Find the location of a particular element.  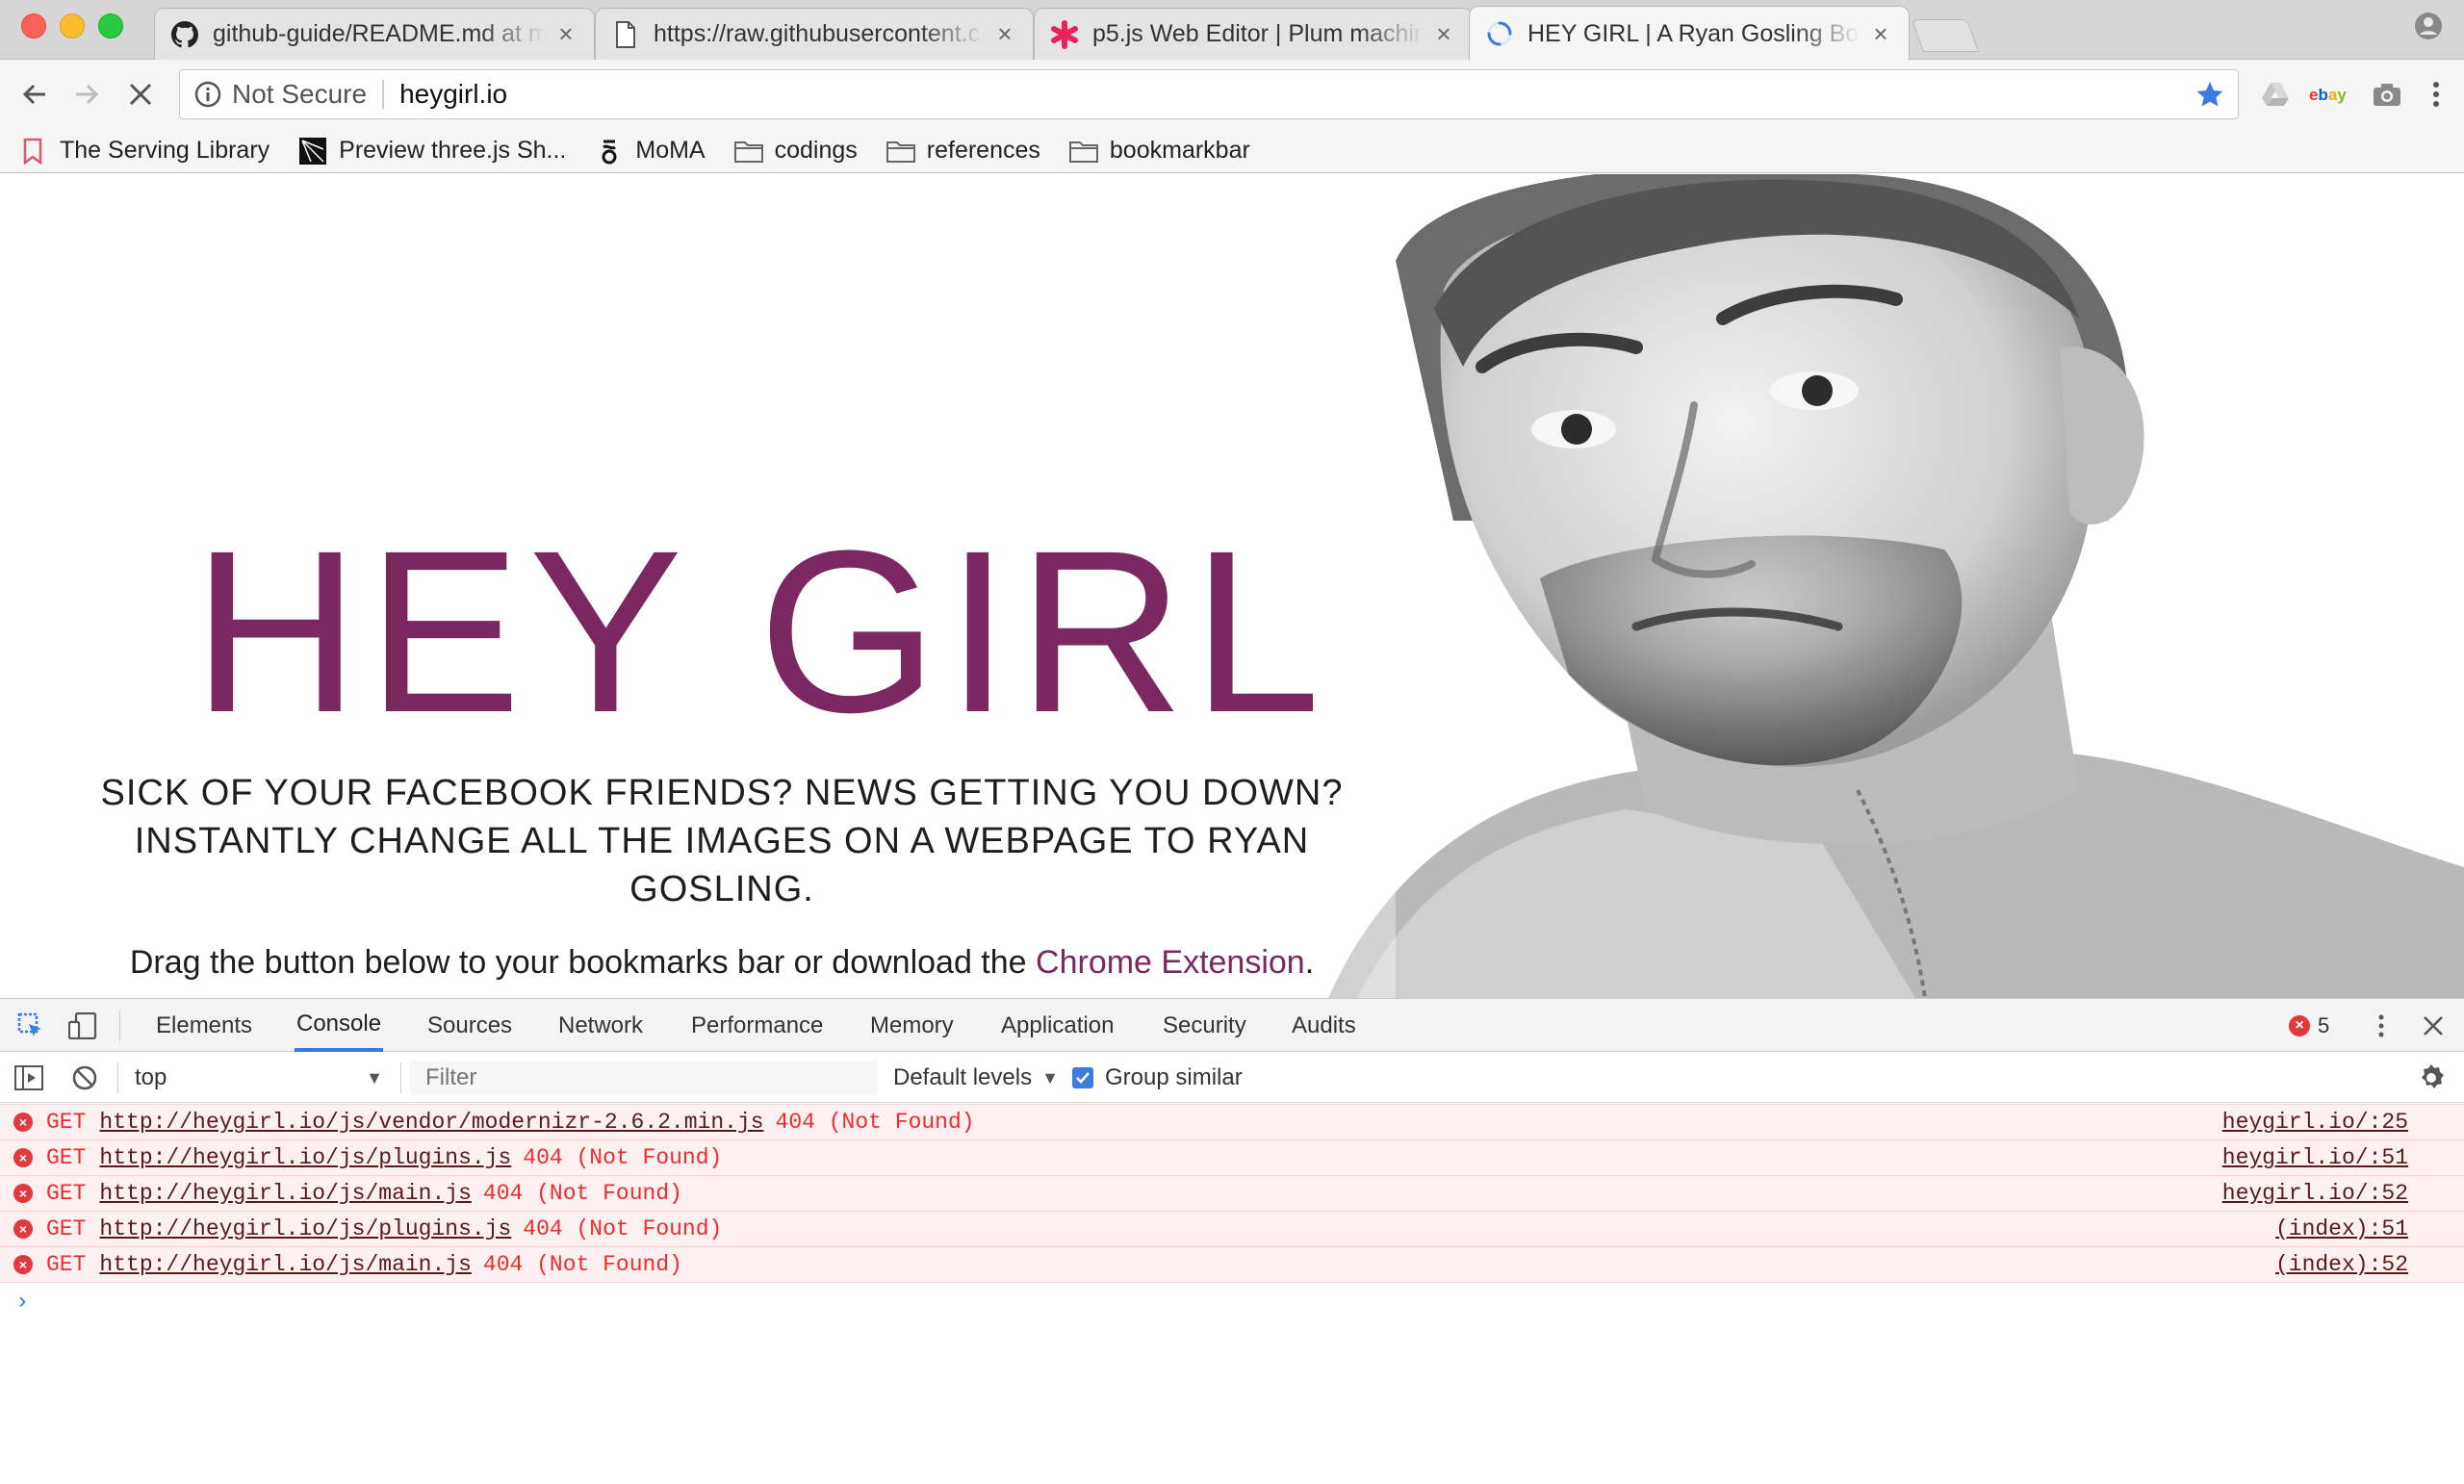

bookmark-folder-codings: codings is located at coordinates (795, 151).